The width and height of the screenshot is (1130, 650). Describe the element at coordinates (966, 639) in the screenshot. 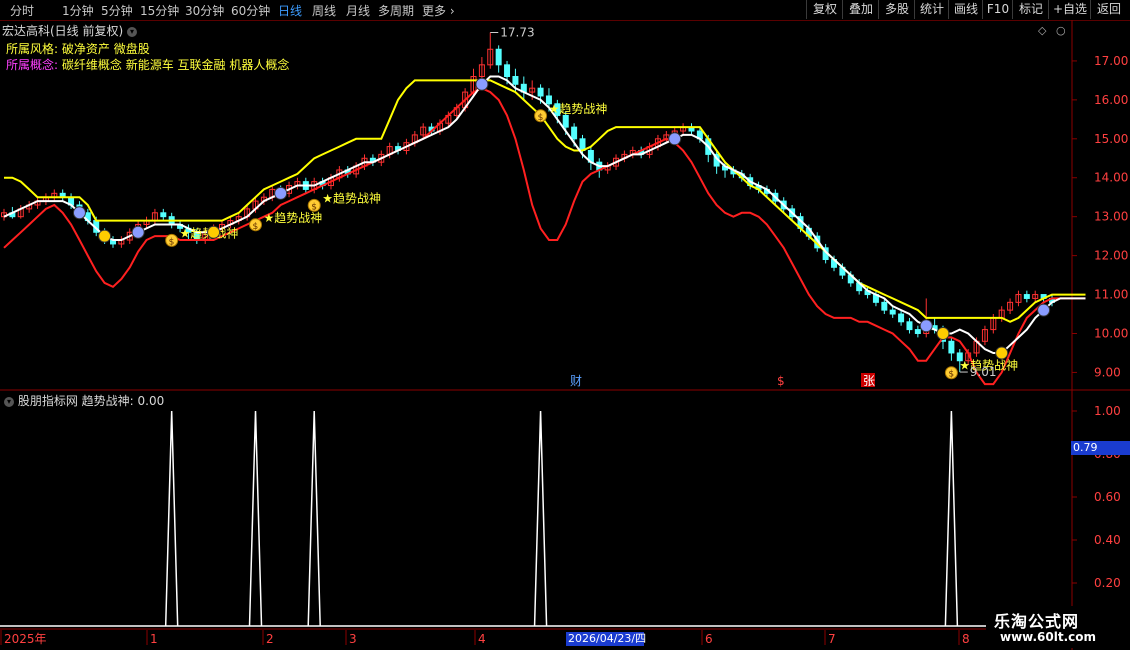

I see `date-tick-label: 8` at that location.